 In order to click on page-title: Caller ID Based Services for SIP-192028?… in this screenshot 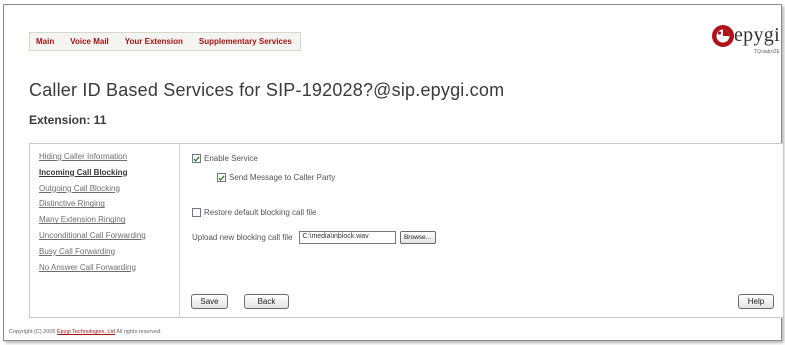, I will do `click(267, 90)`.